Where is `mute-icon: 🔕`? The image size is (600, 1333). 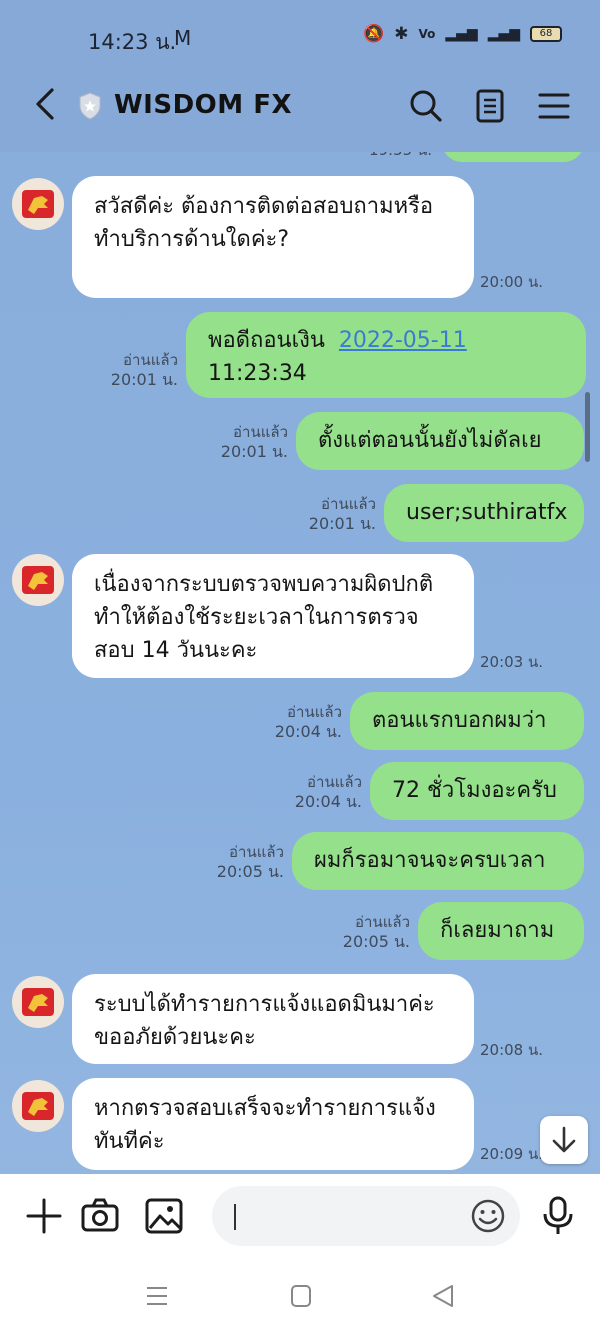 mute-icon: 🔕 is located at coordinates (374, 34).